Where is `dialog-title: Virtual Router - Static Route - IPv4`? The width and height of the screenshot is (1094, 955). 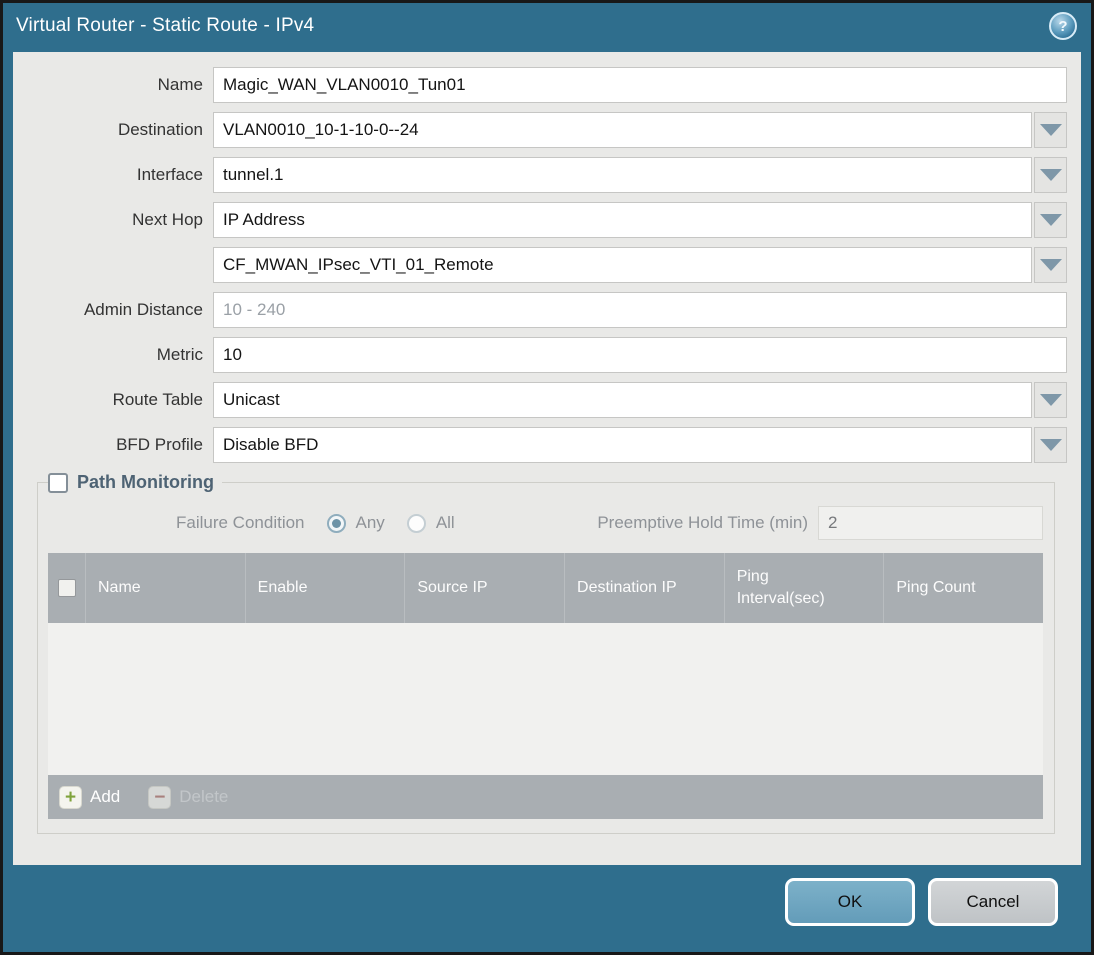 dialog-title: Virtual Router - Static Route - IPv4 is located at coordinates (165, 25).